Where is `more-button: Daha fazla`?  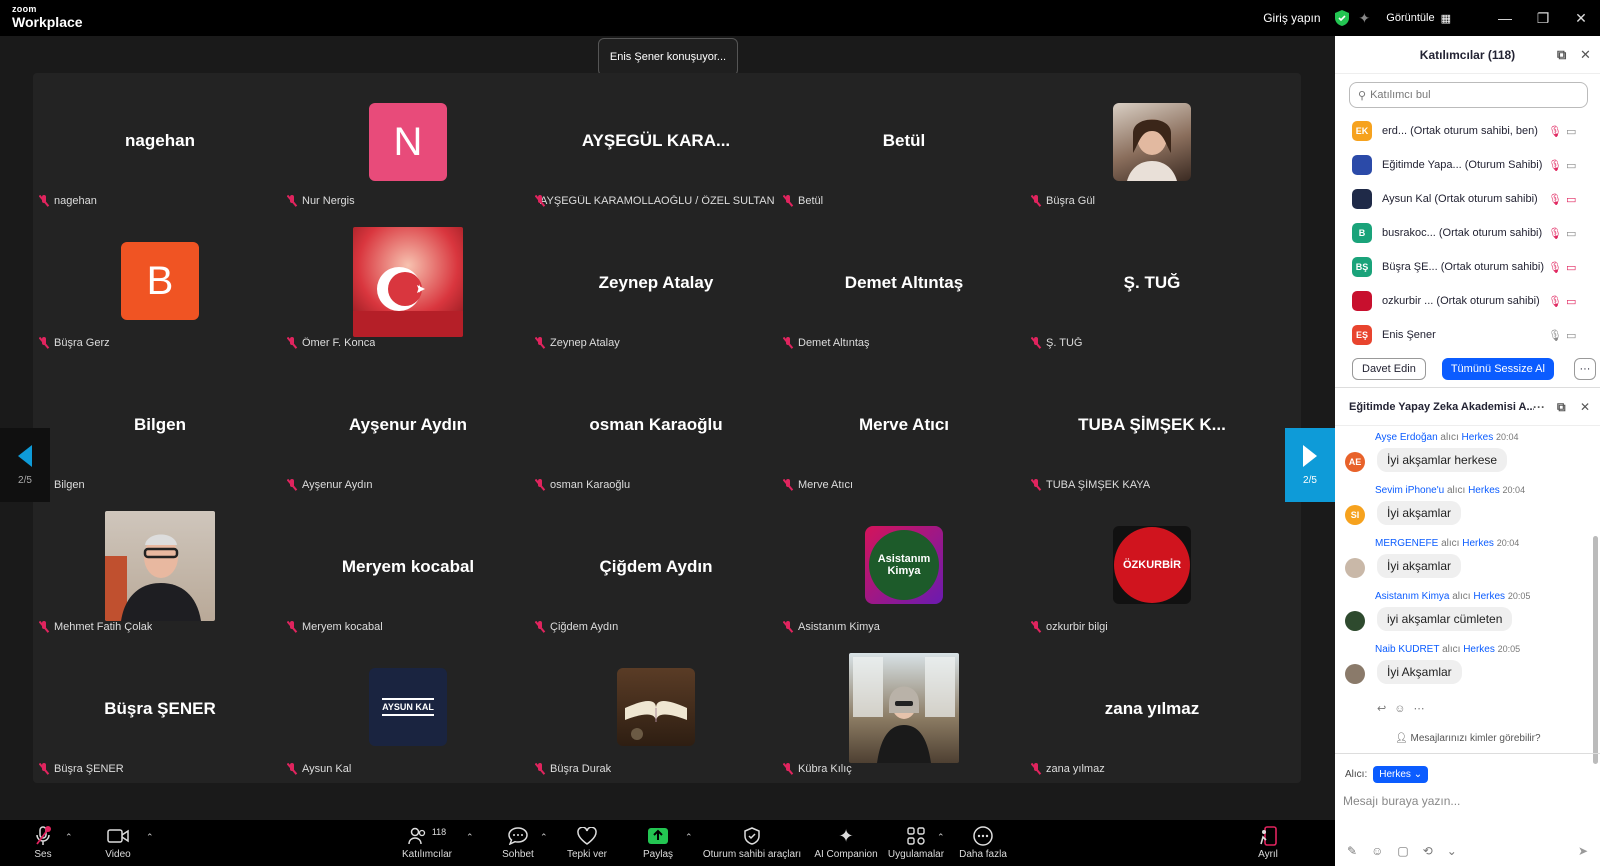 more-button: Daha fazla is located at coordinates (983, 843).